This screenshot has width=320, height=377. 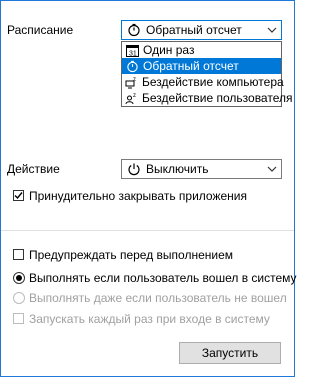 I want to click on radio-not-logged-in, so click(x=19, y=298).